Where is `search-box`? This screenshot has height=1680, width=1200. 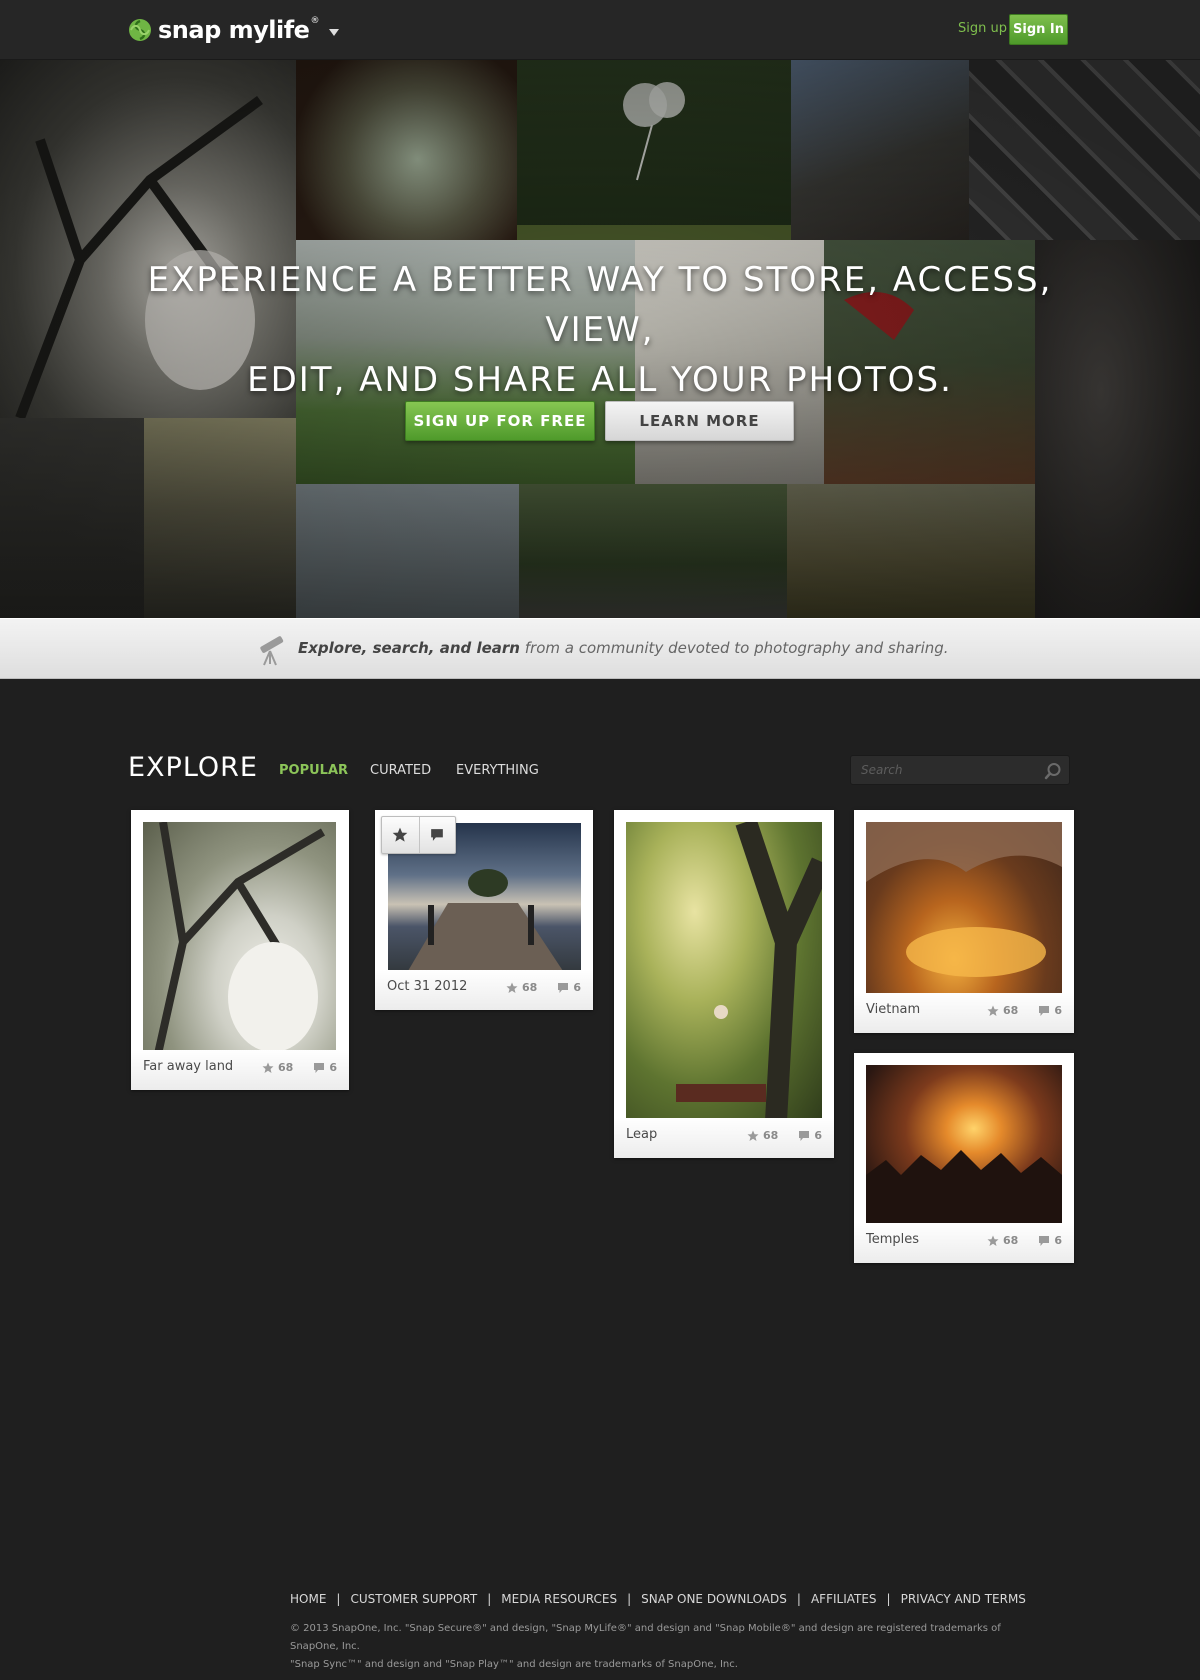 search-box is located at coordinates (960, 770).